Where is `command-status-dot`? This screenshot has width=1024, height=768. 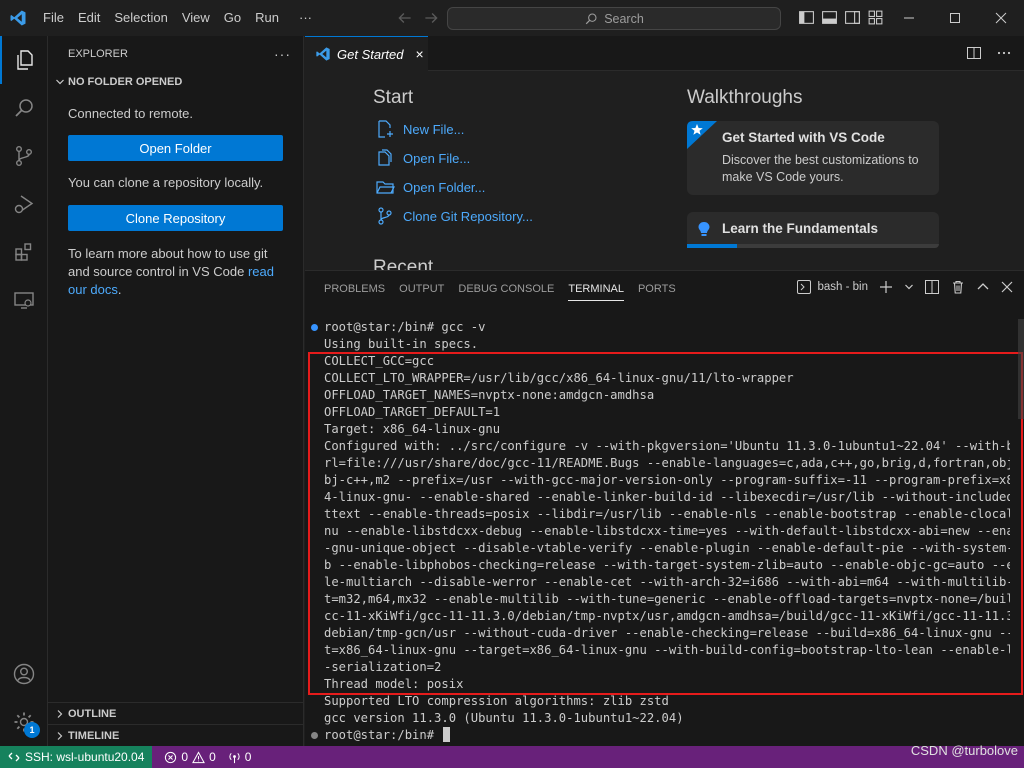 command-status-dot is located at coordinates (314, 735).